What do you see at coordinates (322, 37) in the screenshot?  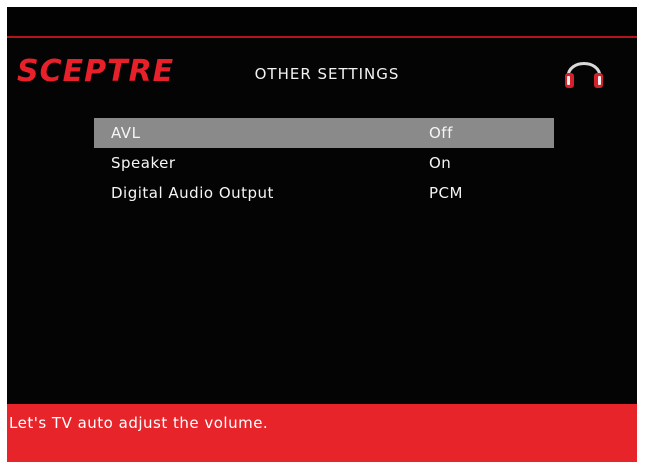 I see `top-divider` at bounding box center [322, 37].